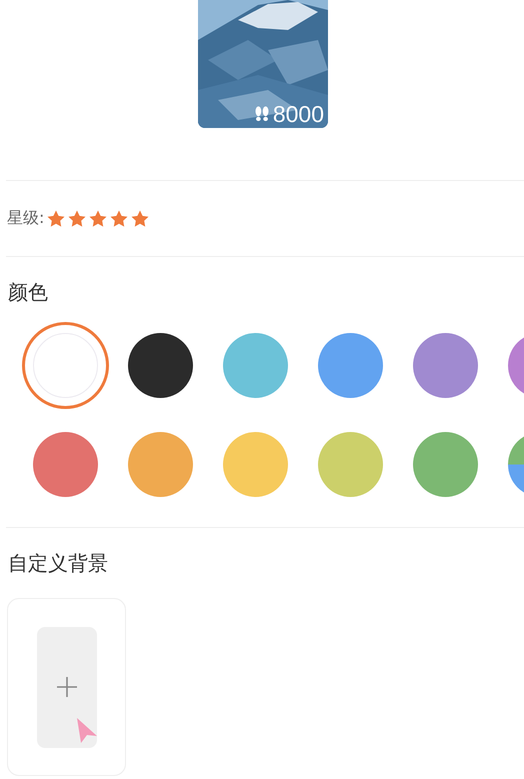 The height and width of the screenshot is (779, 524). What do you see at coordinates (298, 114) in the screenshot?
I see `step-count: 8000` at bounding box center [298, 114].